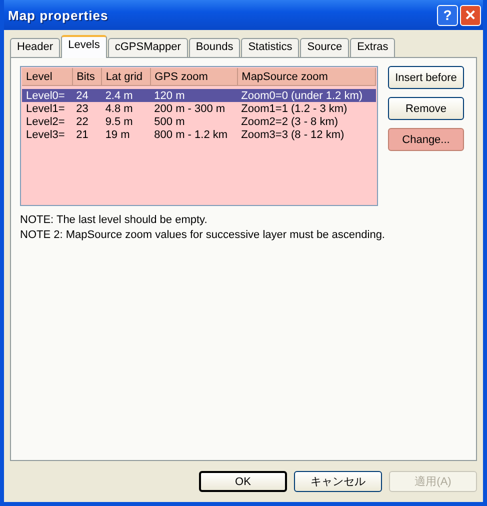  I want to click on note-text: NOTE: The last level should be empty., so click(114, 220).